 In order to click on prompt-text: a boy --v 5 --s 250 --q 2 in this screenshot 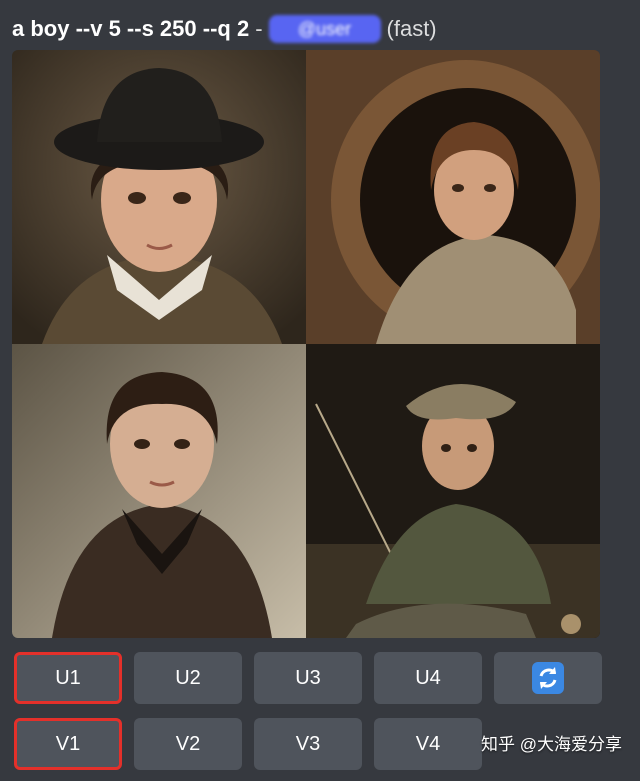, I will do `click(131, 28)`.